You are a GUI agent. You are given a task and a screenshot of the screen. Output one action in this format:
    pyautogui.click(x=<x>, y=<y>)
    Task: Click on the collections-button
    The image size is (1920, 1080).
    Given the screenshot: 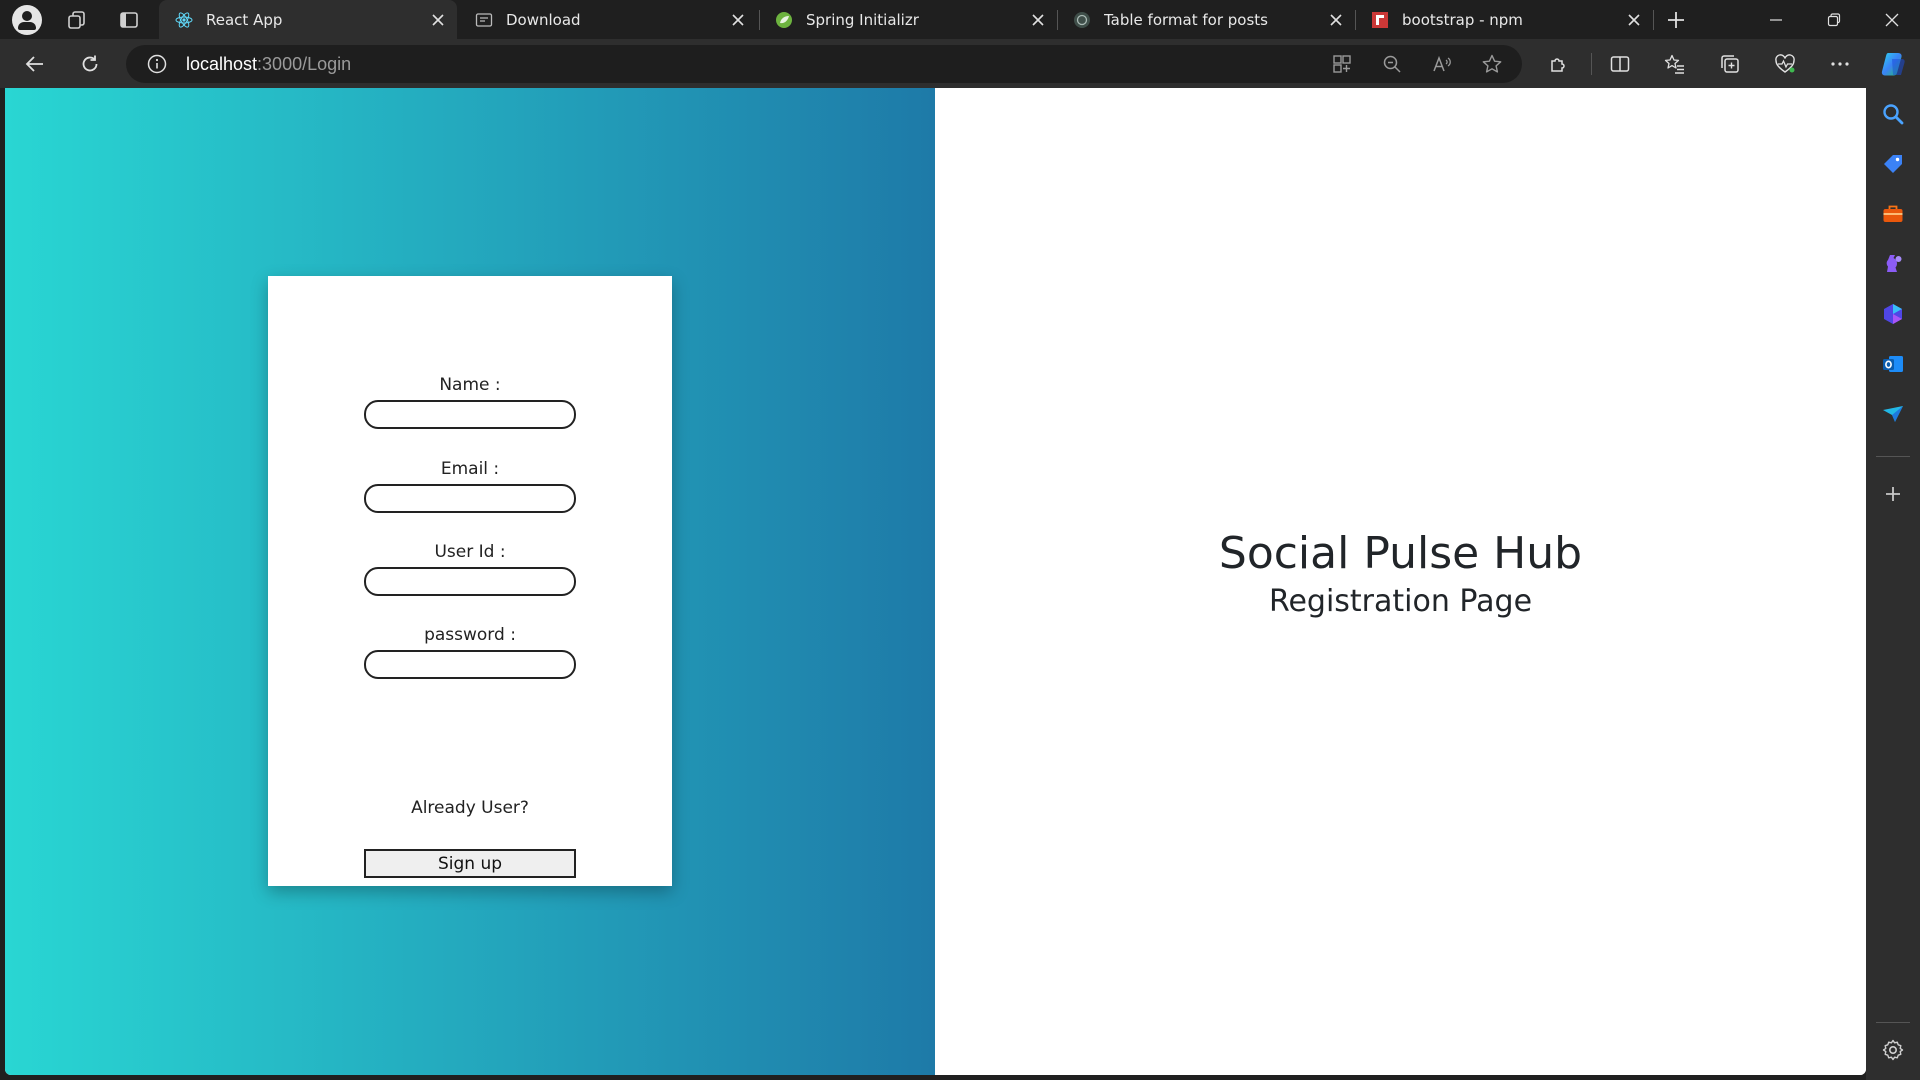 What is the action you would take?
    pyautogui.click(x=1730, y=64)
    